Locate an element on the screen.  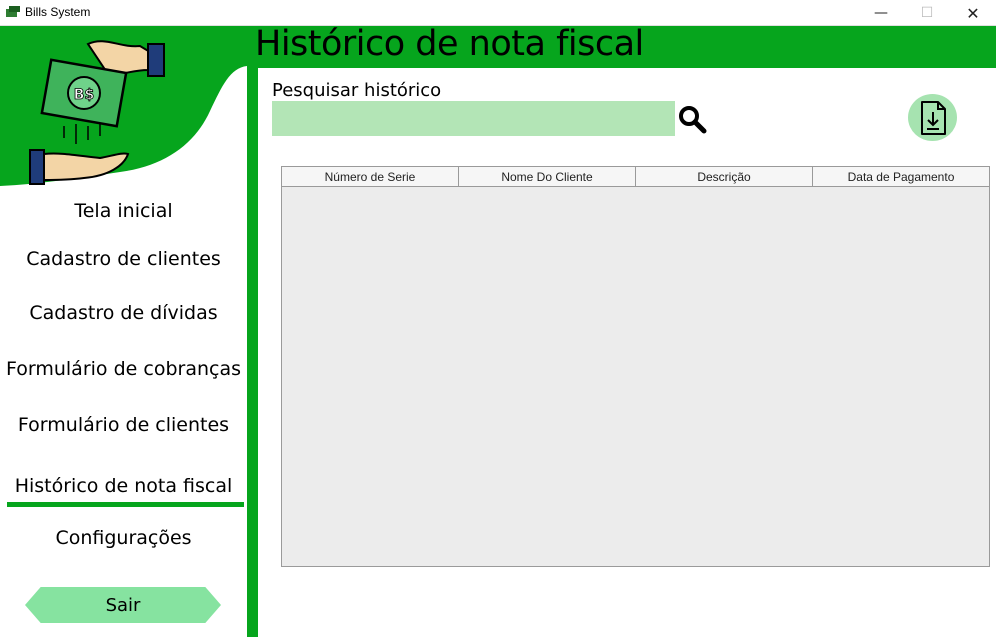
file-download-icon is located at coordinates (933, 117).